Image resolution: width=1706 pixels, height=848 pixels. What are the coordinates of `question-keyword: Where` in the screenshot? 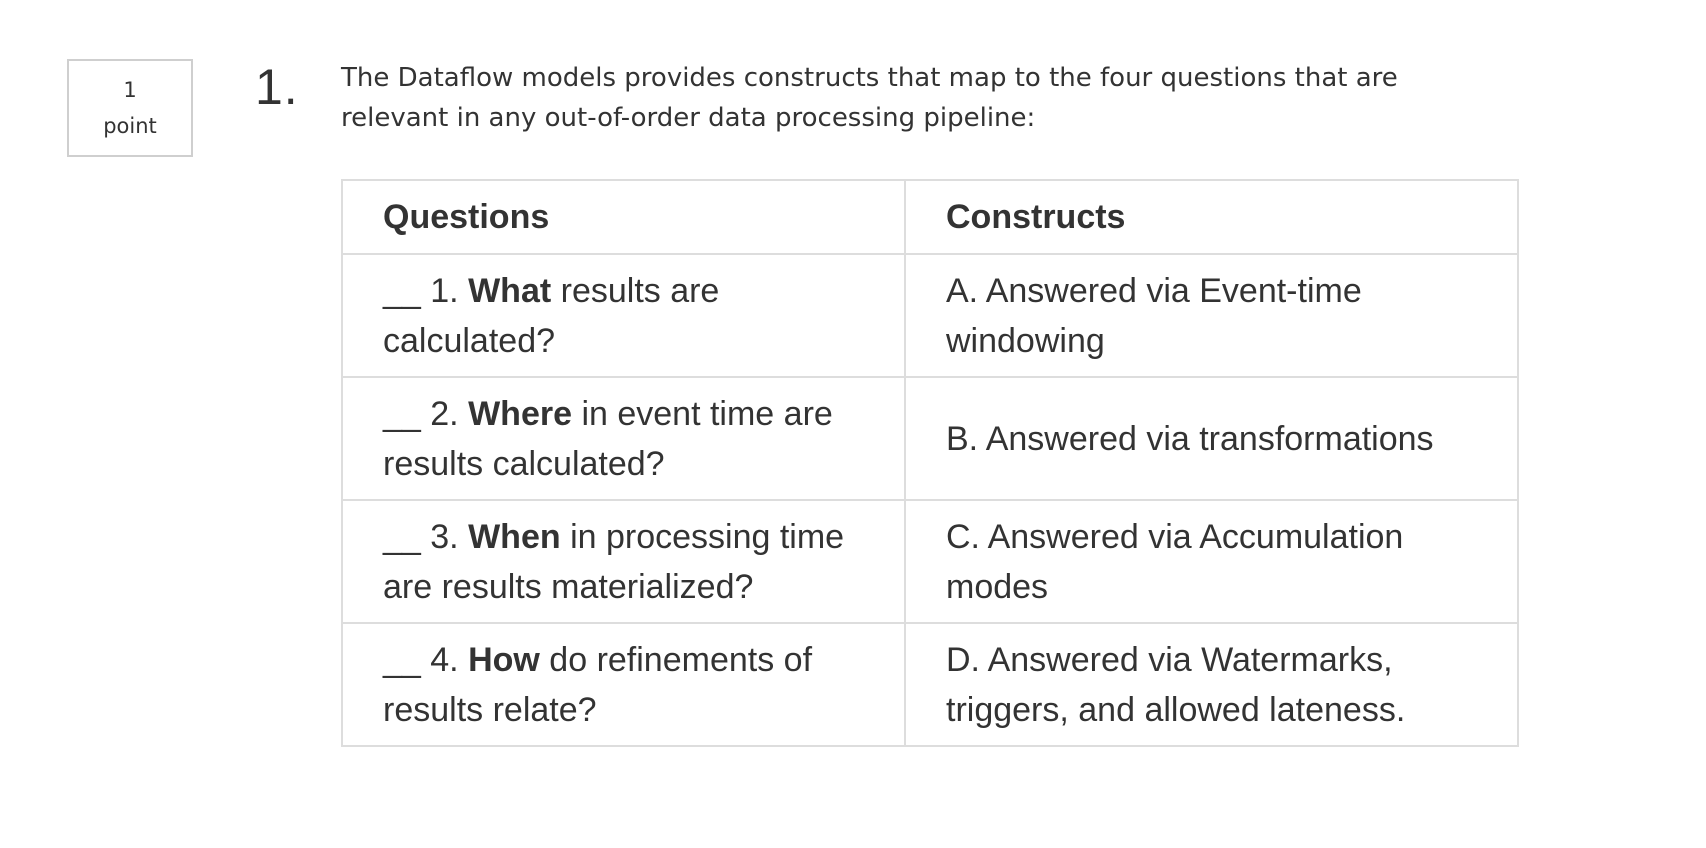 It's located at (520, 413).